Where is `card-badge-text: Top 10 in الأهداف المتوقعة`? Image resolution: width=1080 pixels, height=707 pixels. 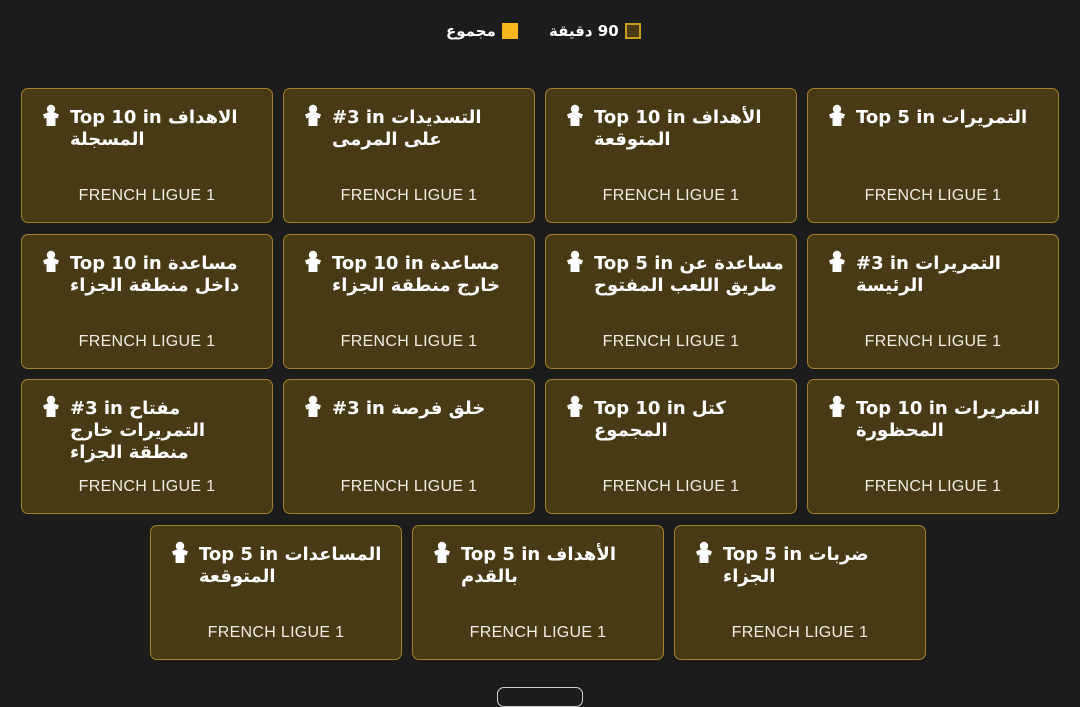 card-badge-text: Top 10 in الأهداف المتوقعة is located at coordinates (678, 128).